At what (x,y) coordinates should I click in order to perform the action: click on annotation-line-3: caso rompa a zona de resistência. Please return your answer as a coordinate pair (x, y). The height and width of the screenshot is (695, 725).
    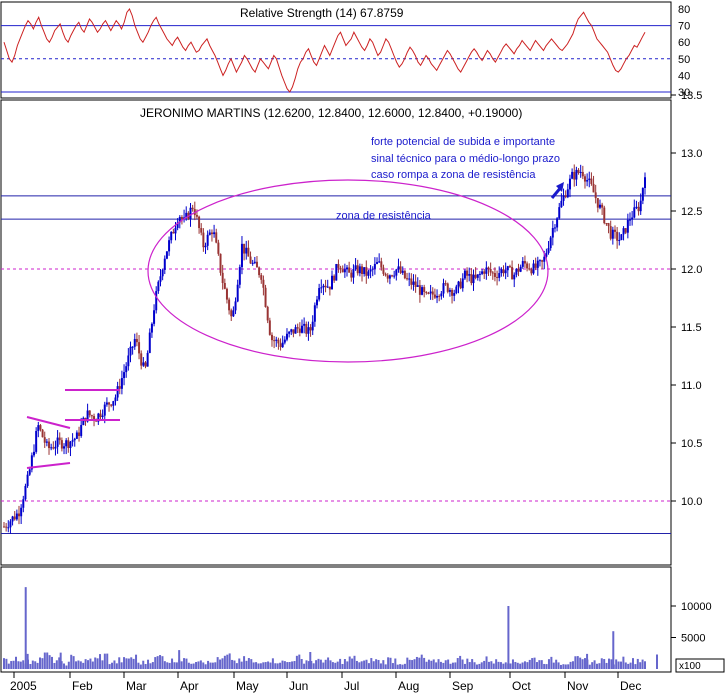
    Looking at the image, I should click on (453, 175).